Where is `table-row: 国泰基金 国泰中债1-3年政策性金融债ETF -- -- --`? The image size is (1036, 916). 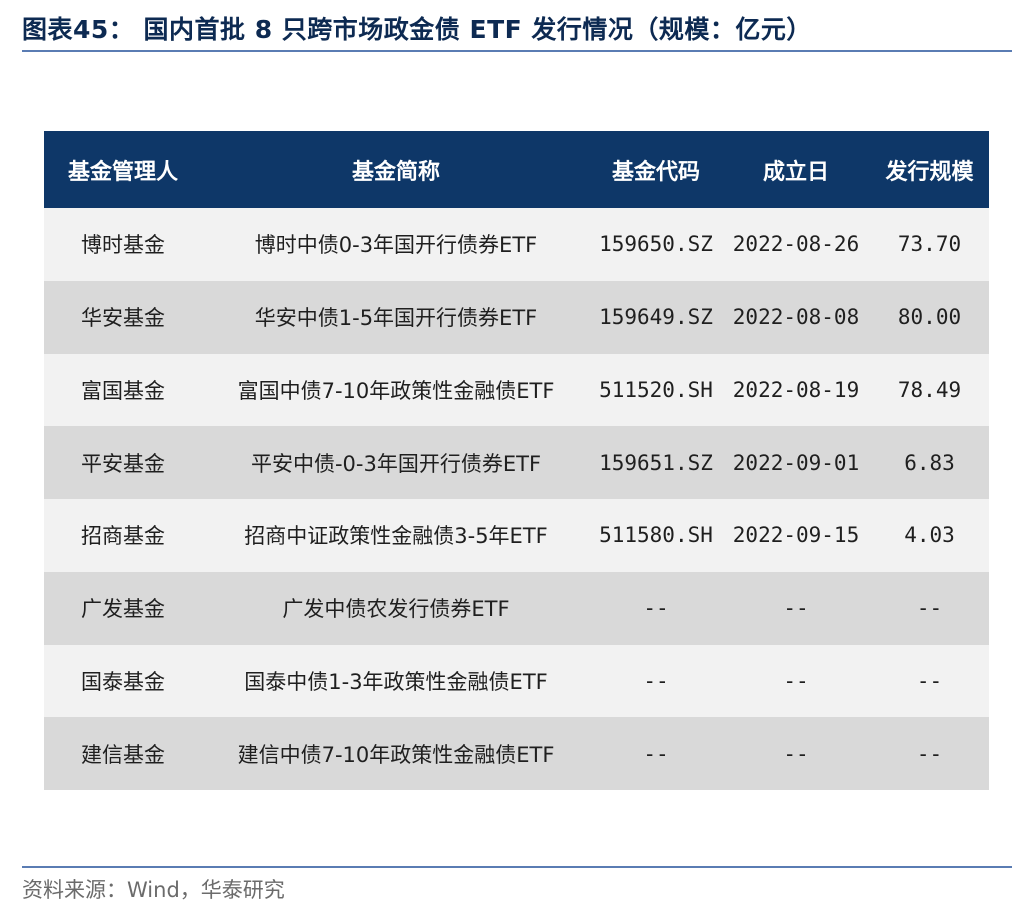 table-row: 国泰基金 国泰中债1-3年政策性金融债ETF -- -- -- is located at coordinates (516, 681).